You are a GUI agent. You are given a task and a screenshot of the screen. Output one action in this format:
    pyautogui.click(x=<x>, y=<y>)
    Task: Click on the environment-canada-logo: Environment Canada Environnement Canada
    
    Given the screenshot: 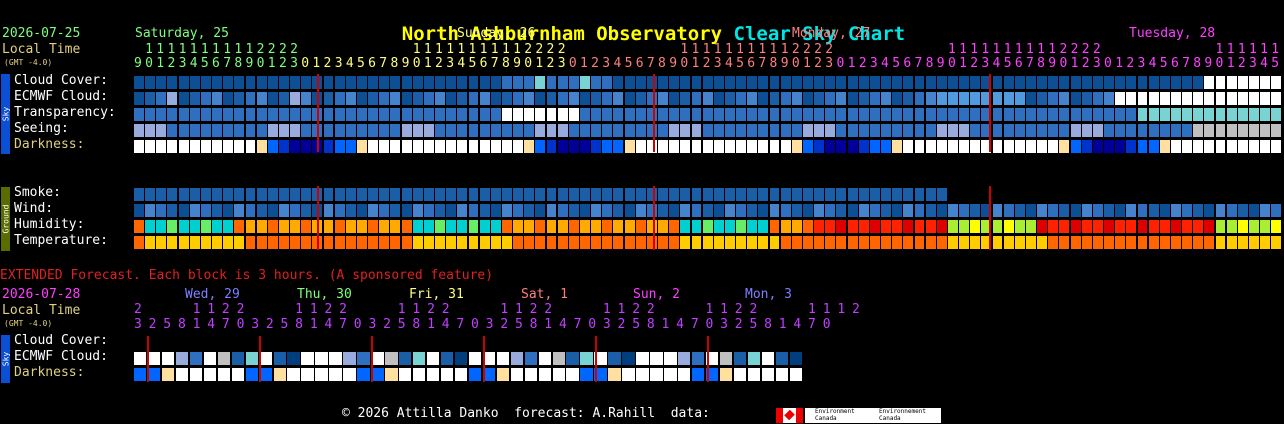 What is the action you would take?
    pyautogui.click(x=873, y=415)
    